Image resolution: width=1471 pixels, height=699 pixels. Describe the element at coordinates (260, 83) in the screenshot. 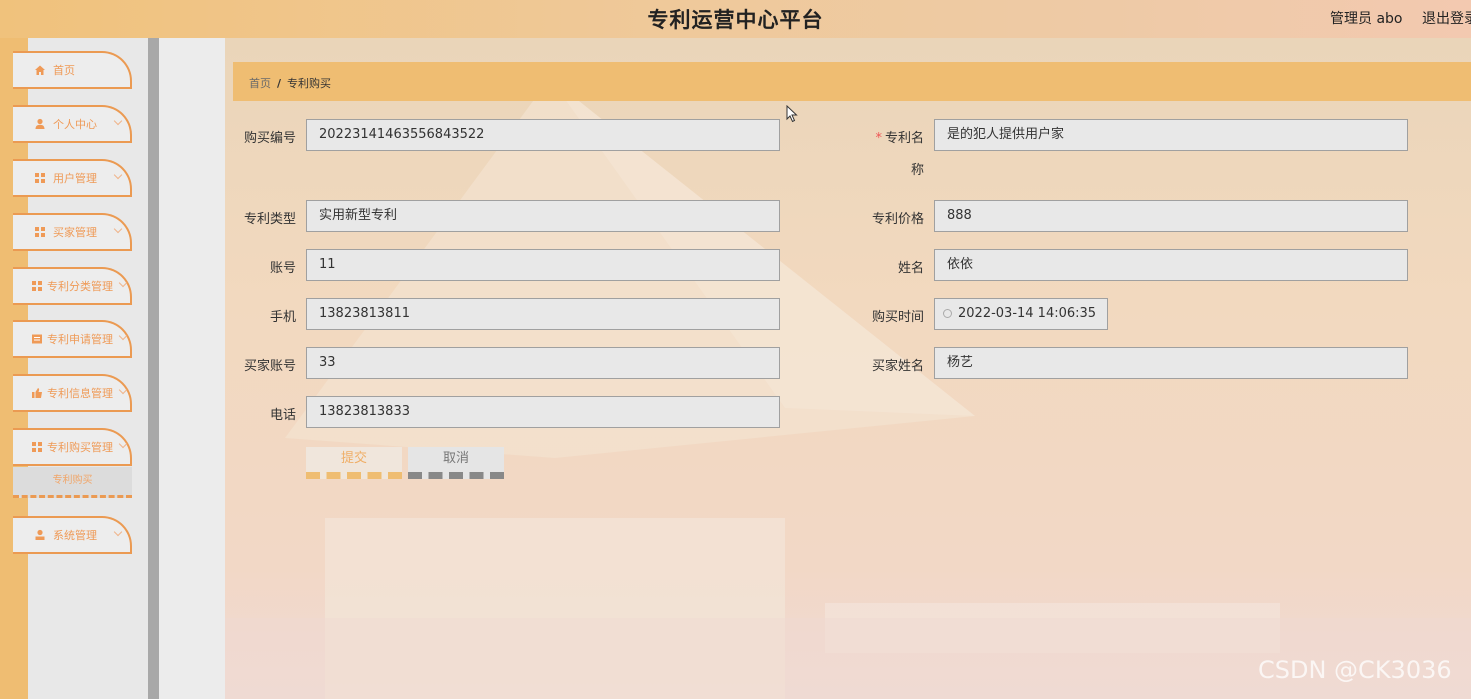

I see `breadcrumb-home: 首页` at that location.